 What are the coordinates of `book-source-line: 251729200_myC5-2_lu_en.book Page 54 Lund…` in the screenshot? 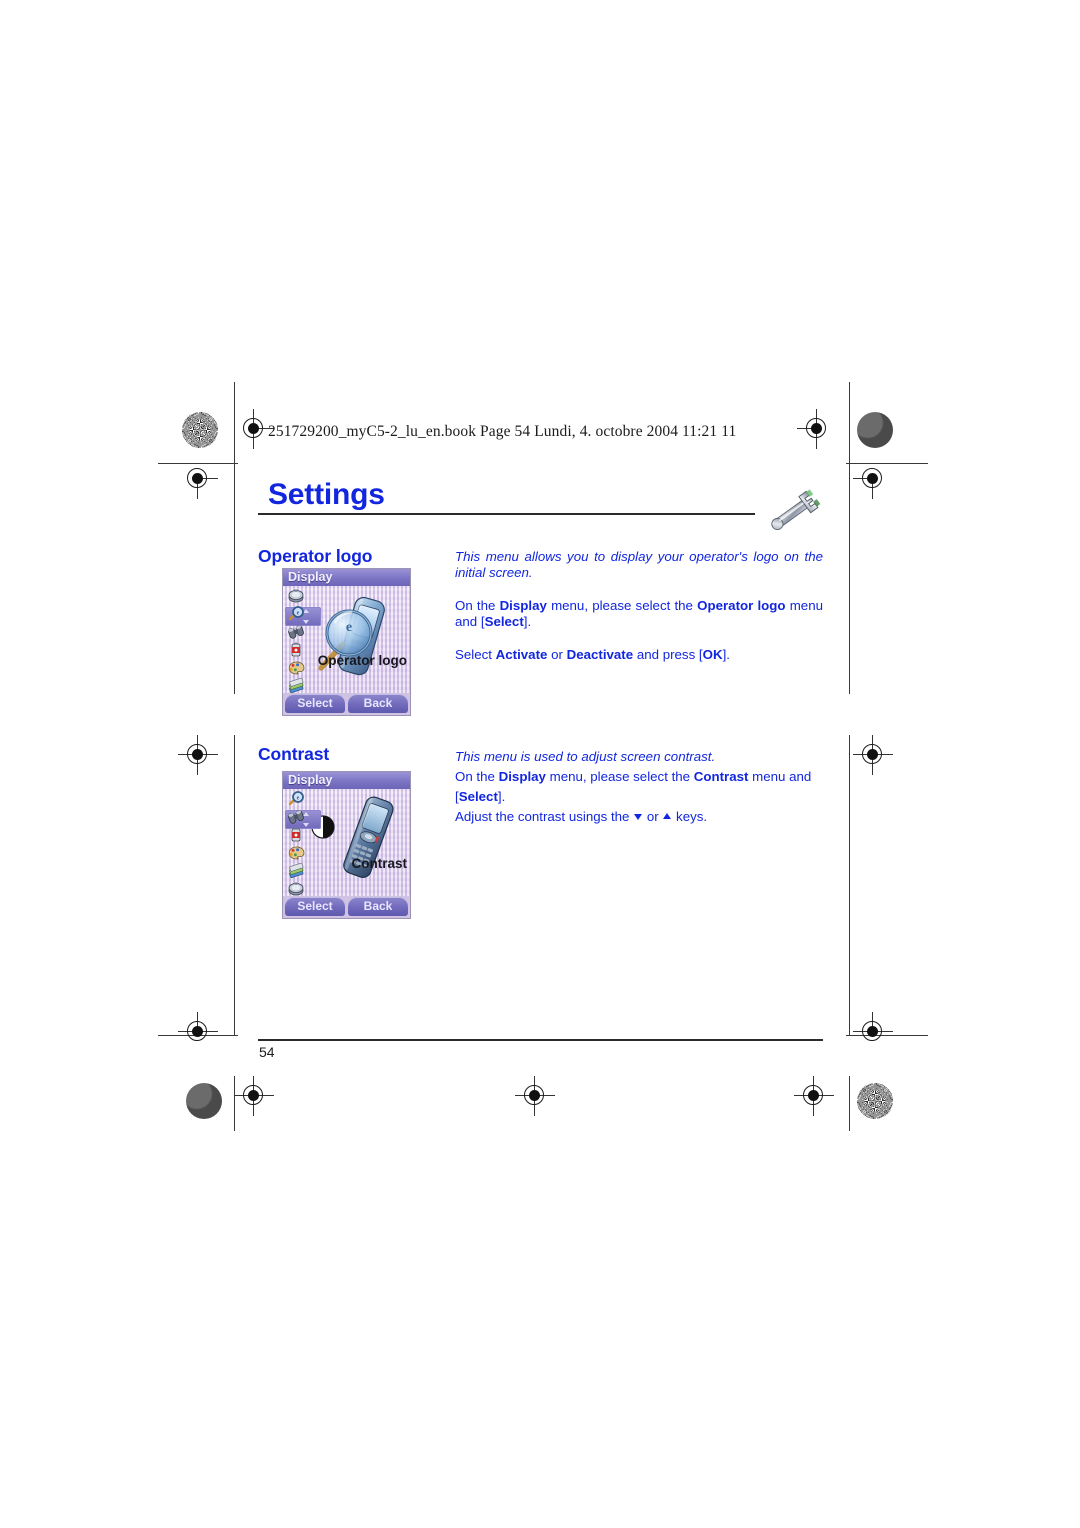 It's located at (502, 431).